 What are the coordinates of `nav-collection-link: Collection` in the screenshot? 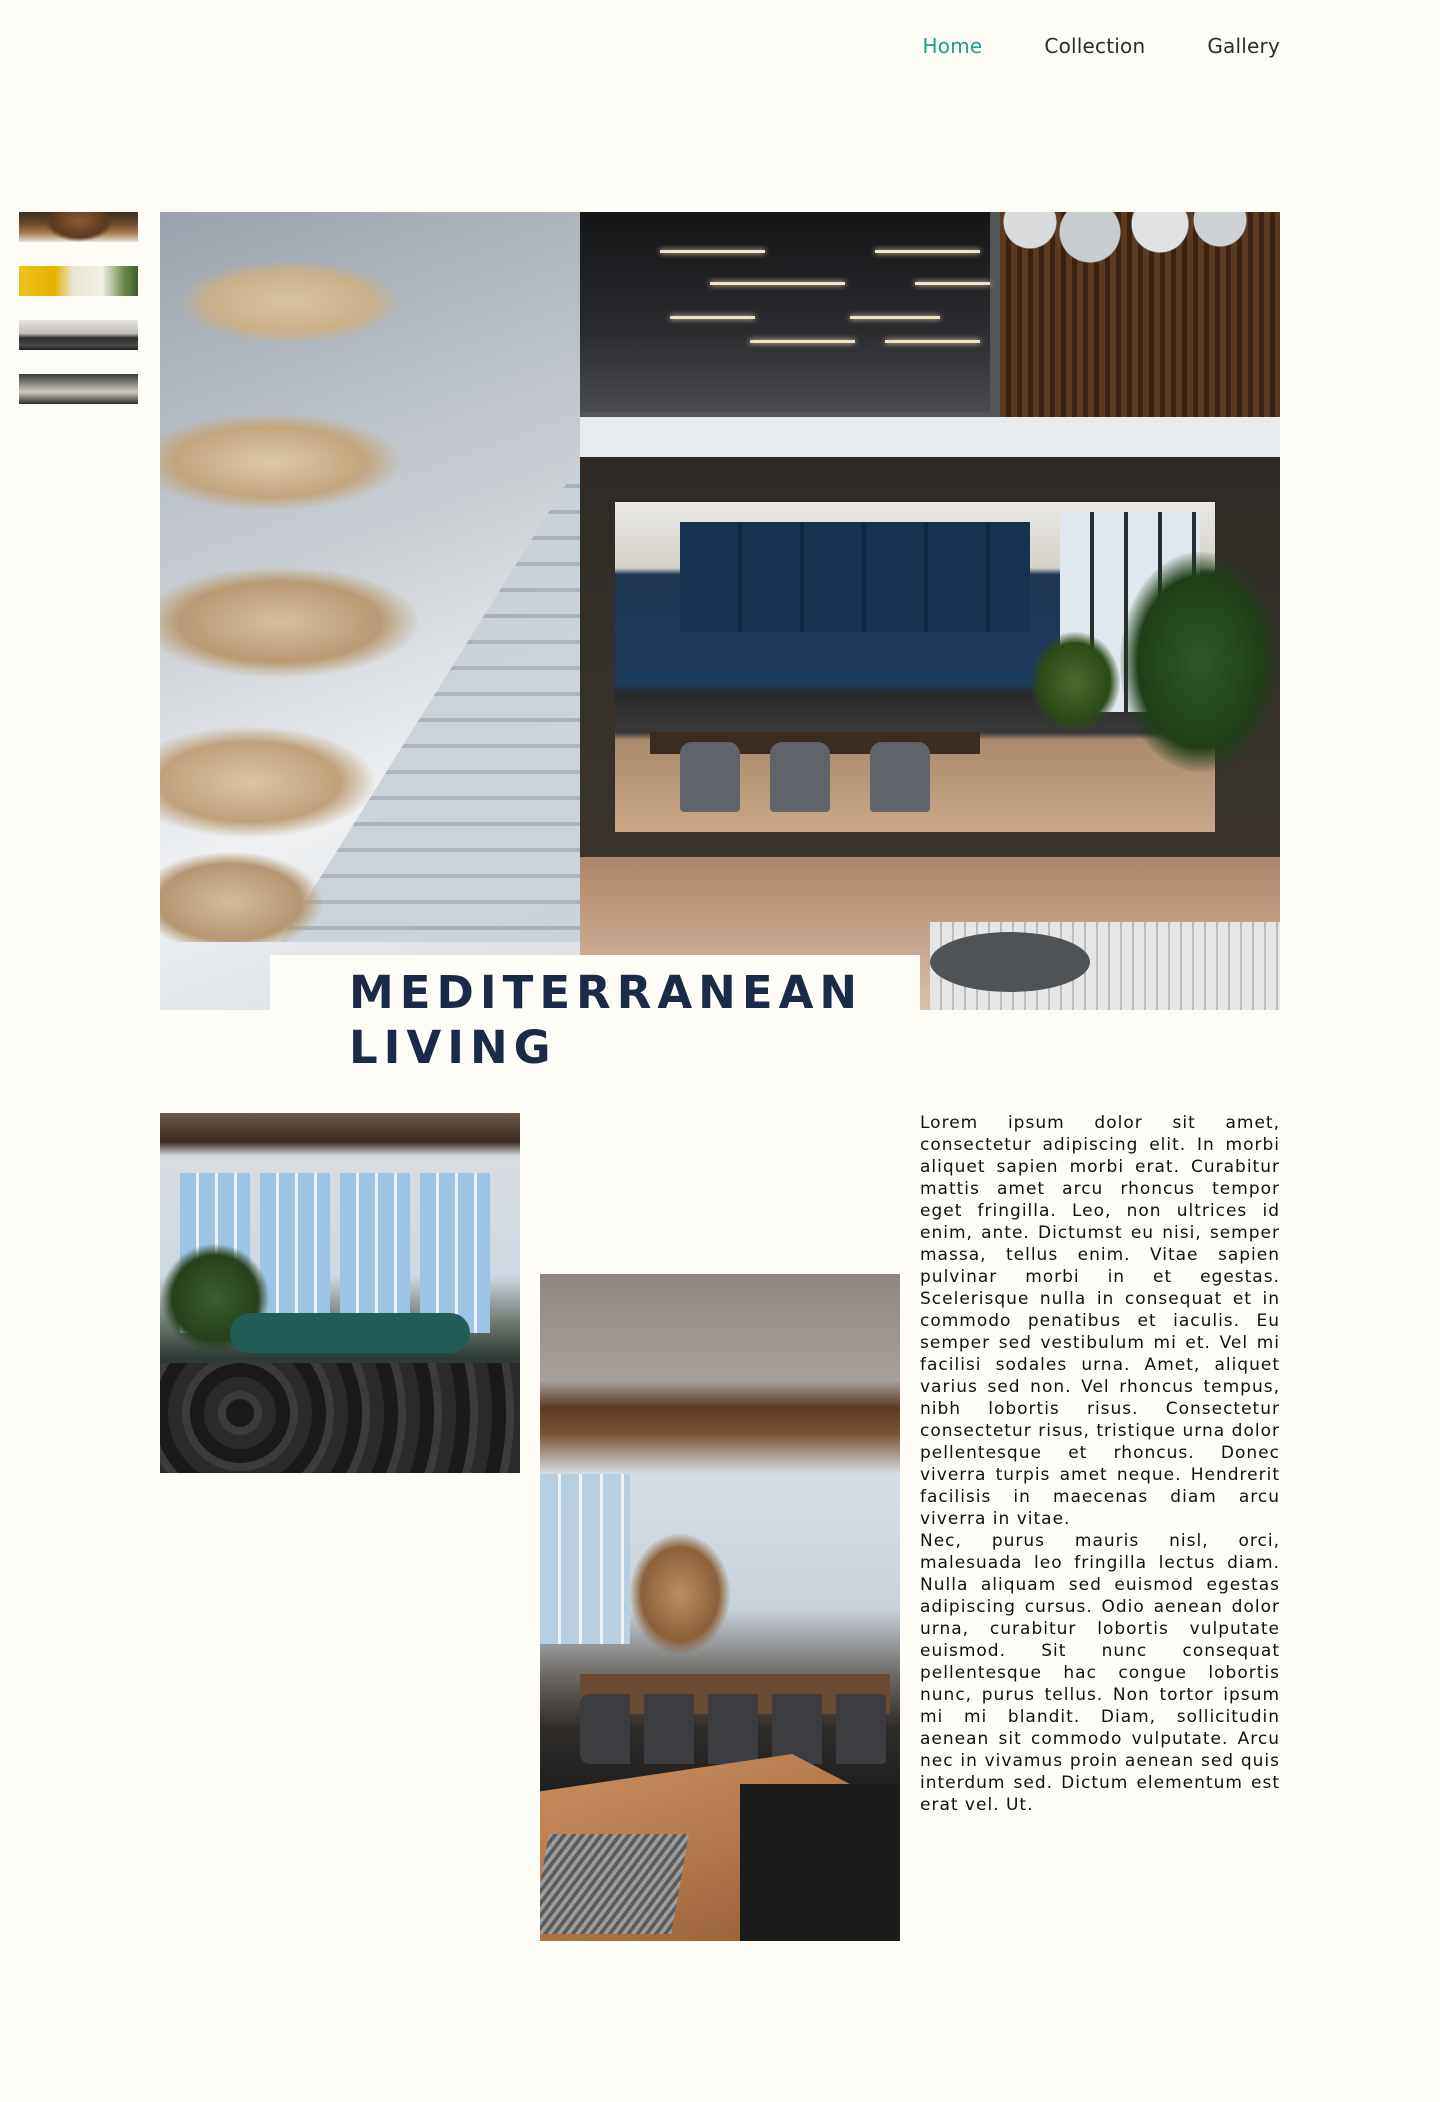 It's located at (1094, 46).